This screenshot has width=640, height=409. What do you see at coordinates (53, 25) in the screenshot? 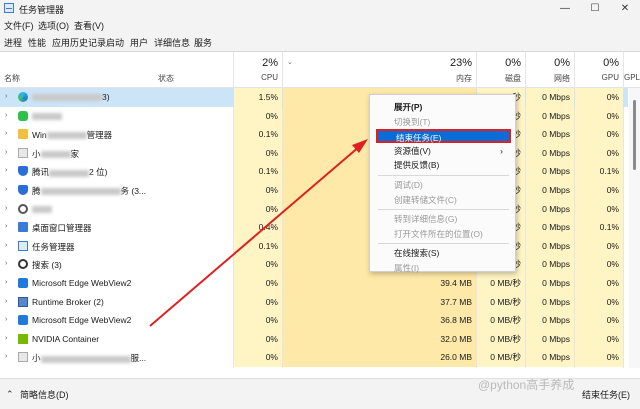
I see `menu-options: 选项(O)` at bounding box center [53, 25].